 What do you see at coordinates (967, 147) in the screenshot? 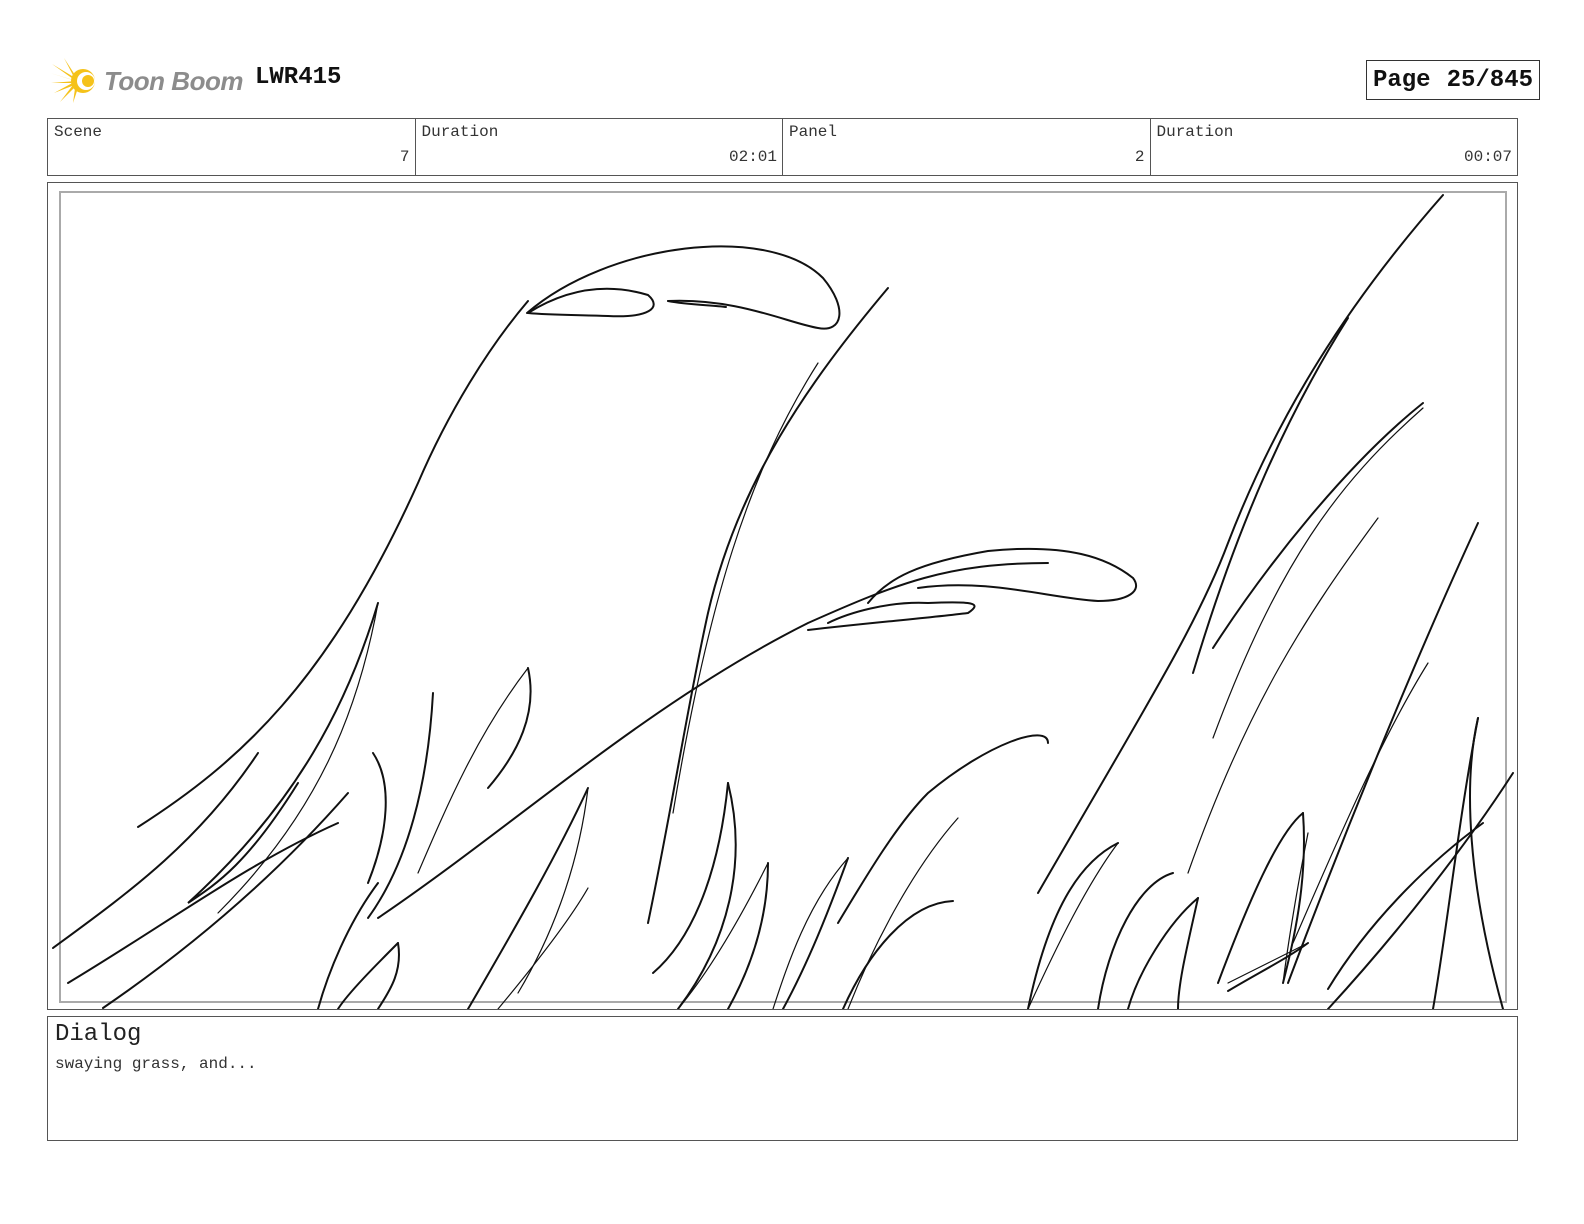
I see `panel-cell: Panel 2` at bounding box center [967, 147].